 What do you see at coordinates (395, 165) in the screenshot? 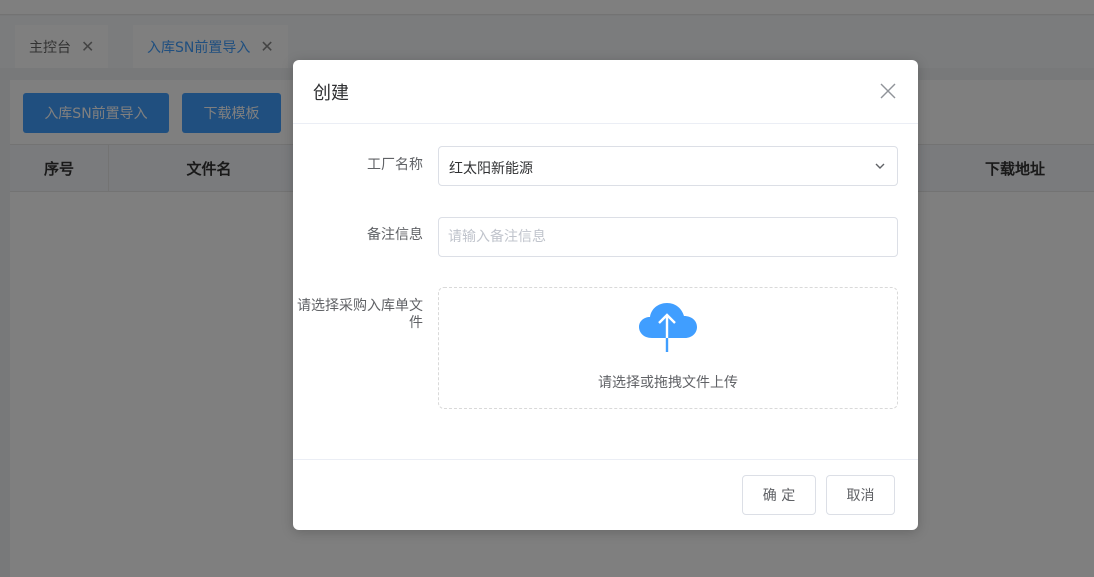
I see `factory-name-label: 工厂名称` at bounding box center [395, 165].